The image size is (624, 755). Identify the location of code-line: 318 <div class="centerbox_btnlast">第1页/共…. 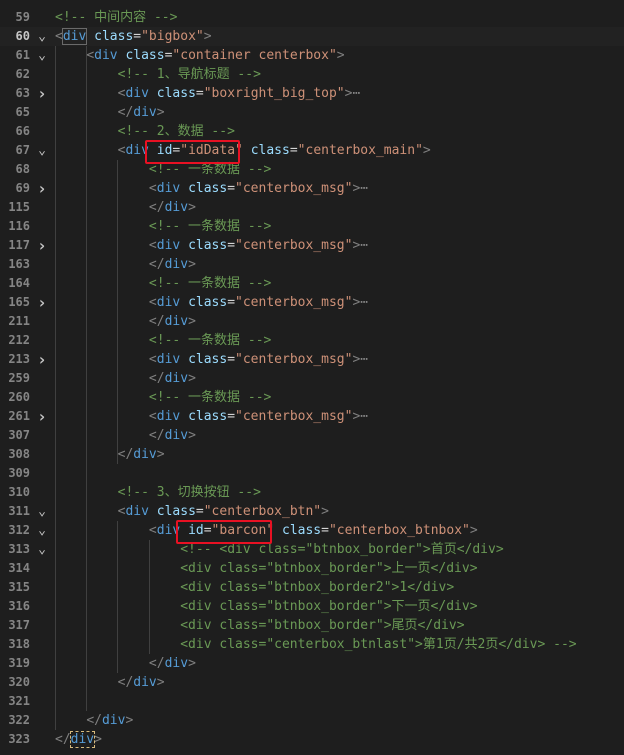
(312, 644).